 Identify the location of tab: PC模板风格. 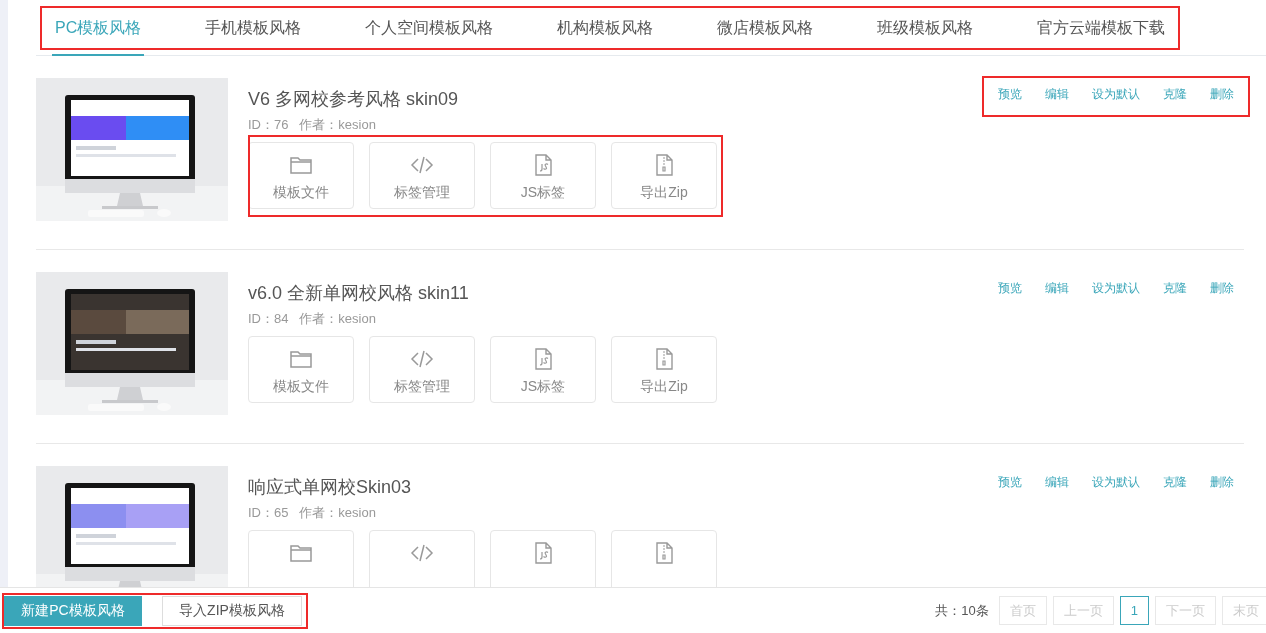
(98, 27).